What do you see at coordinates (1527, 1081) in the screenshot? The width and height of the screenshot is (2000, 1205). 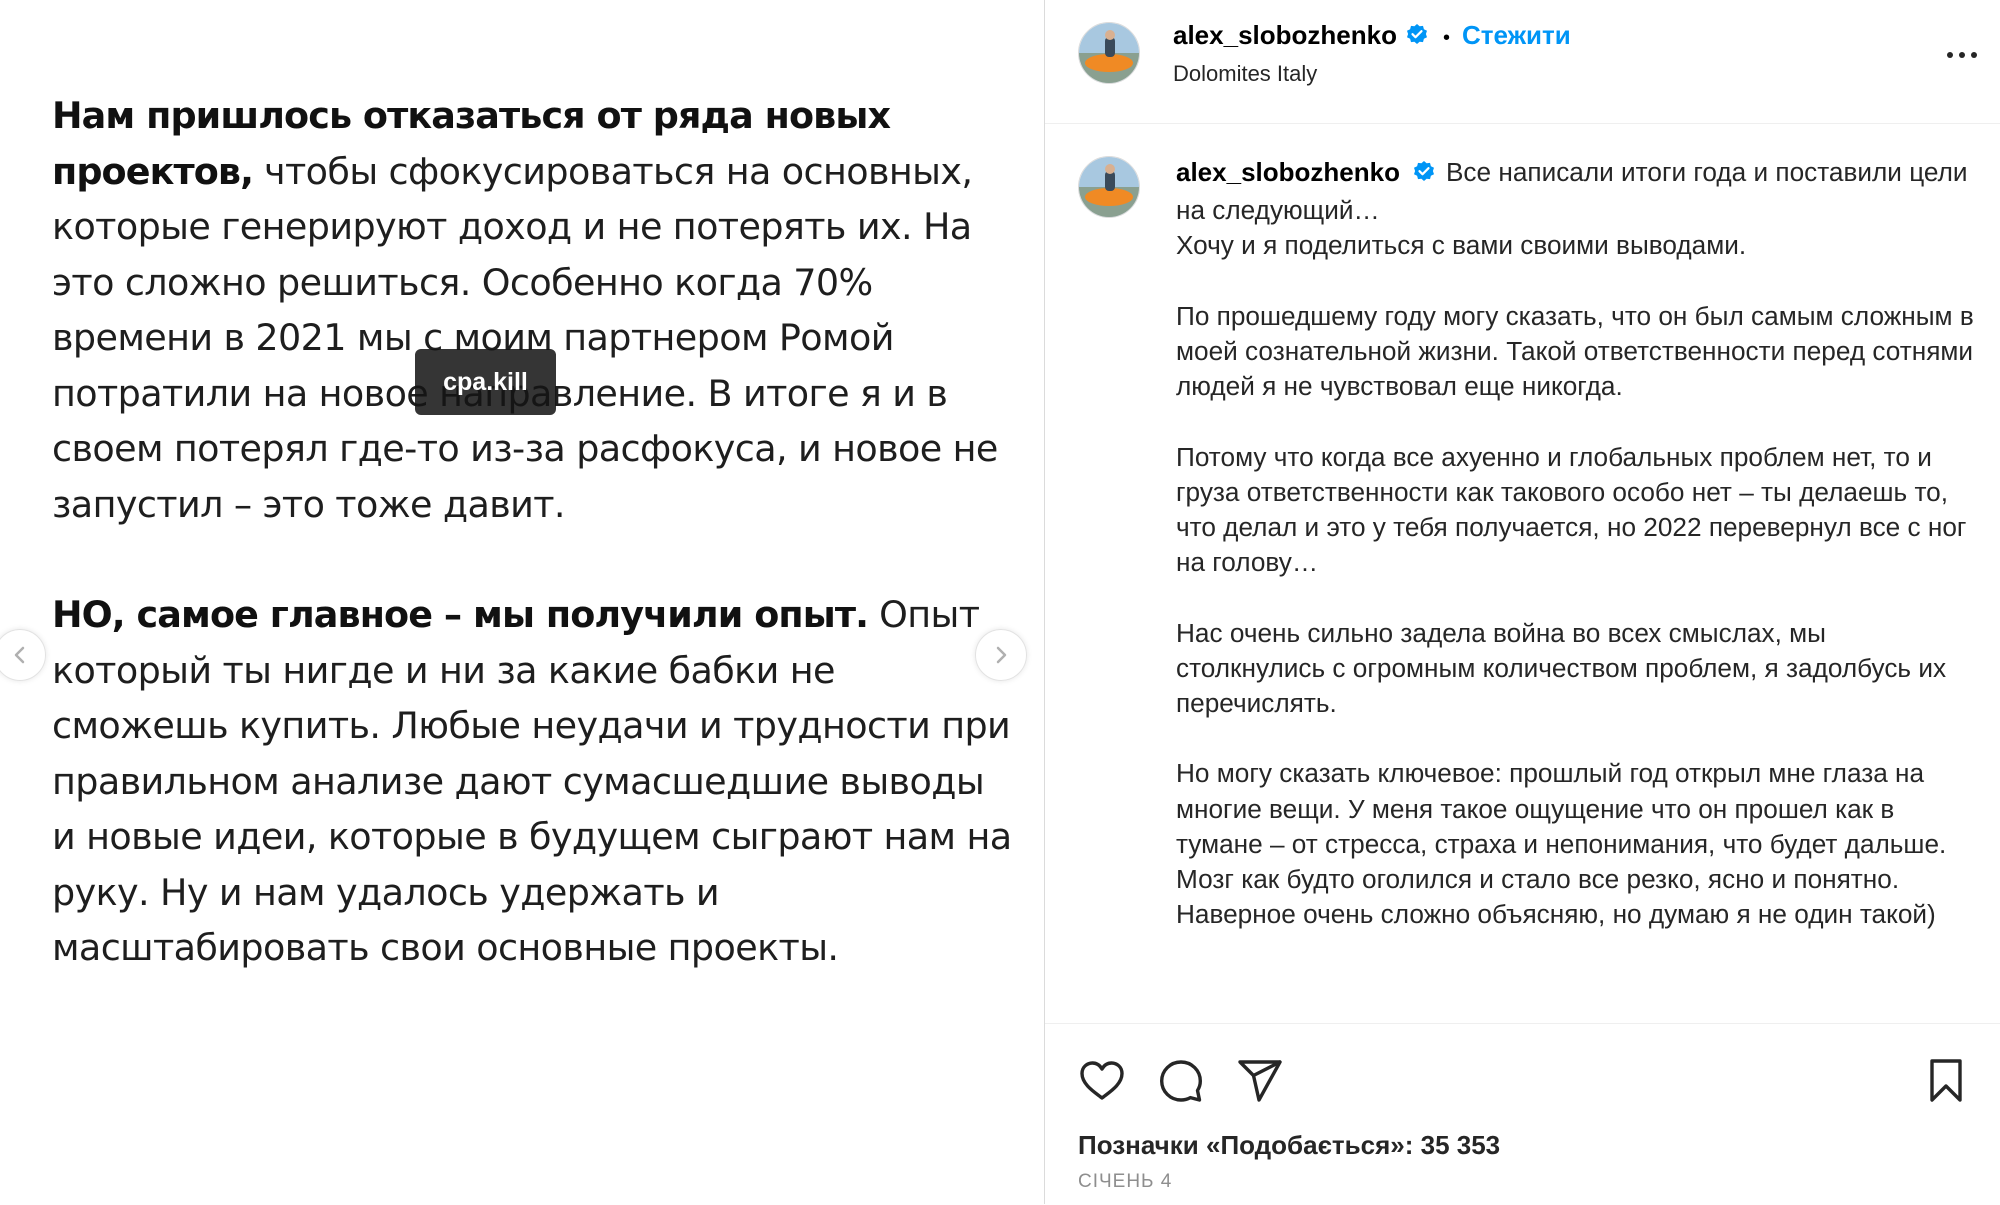 I see `action-bar` at bounding box center [1527, 1081].